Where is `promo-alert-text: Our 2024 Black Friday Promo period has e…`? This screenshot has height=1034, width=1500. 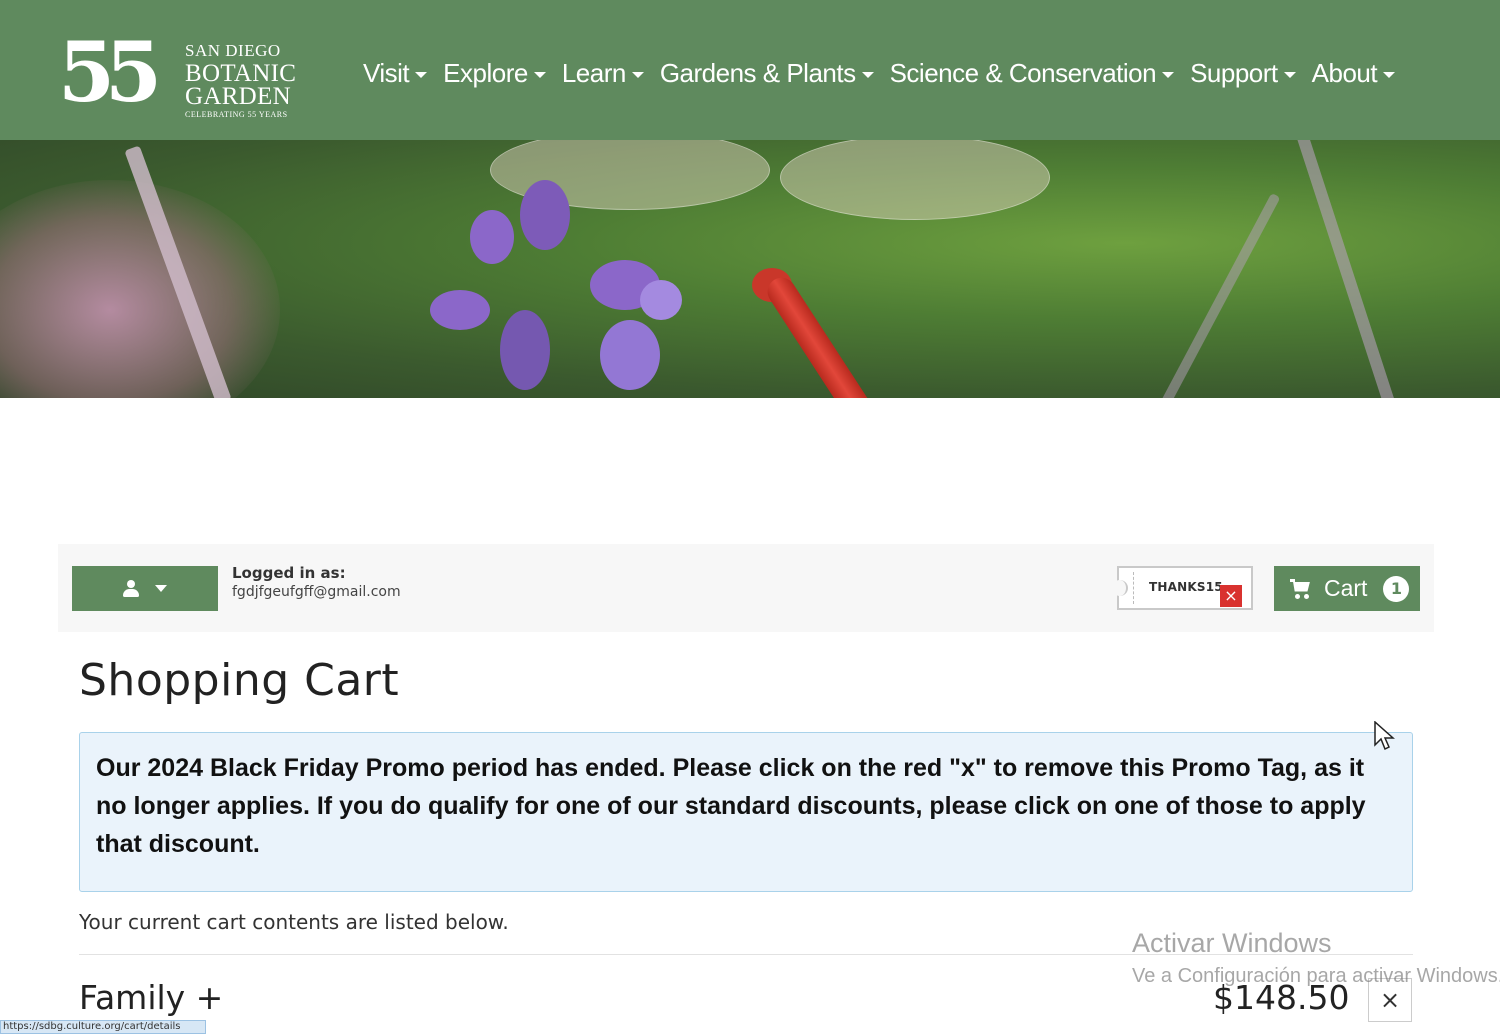 promo-alert-text: Our 2024 Black Friday Promo period has e… is located at coordinates (731, 806).